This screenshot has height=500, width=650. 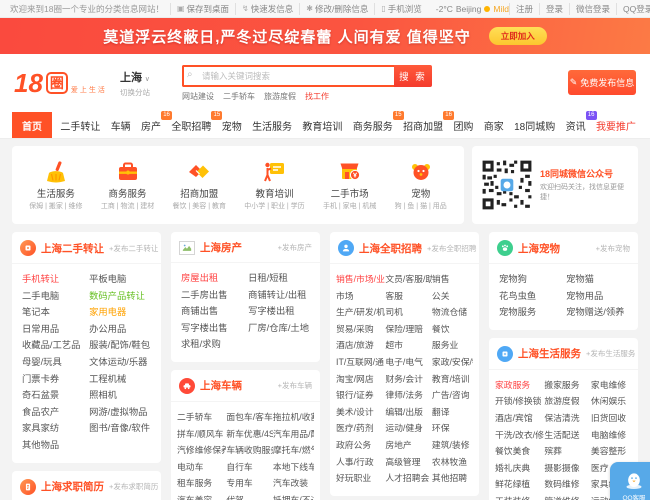 I want to click on category-link: 人才招聘会, so click(x=408, y=478).